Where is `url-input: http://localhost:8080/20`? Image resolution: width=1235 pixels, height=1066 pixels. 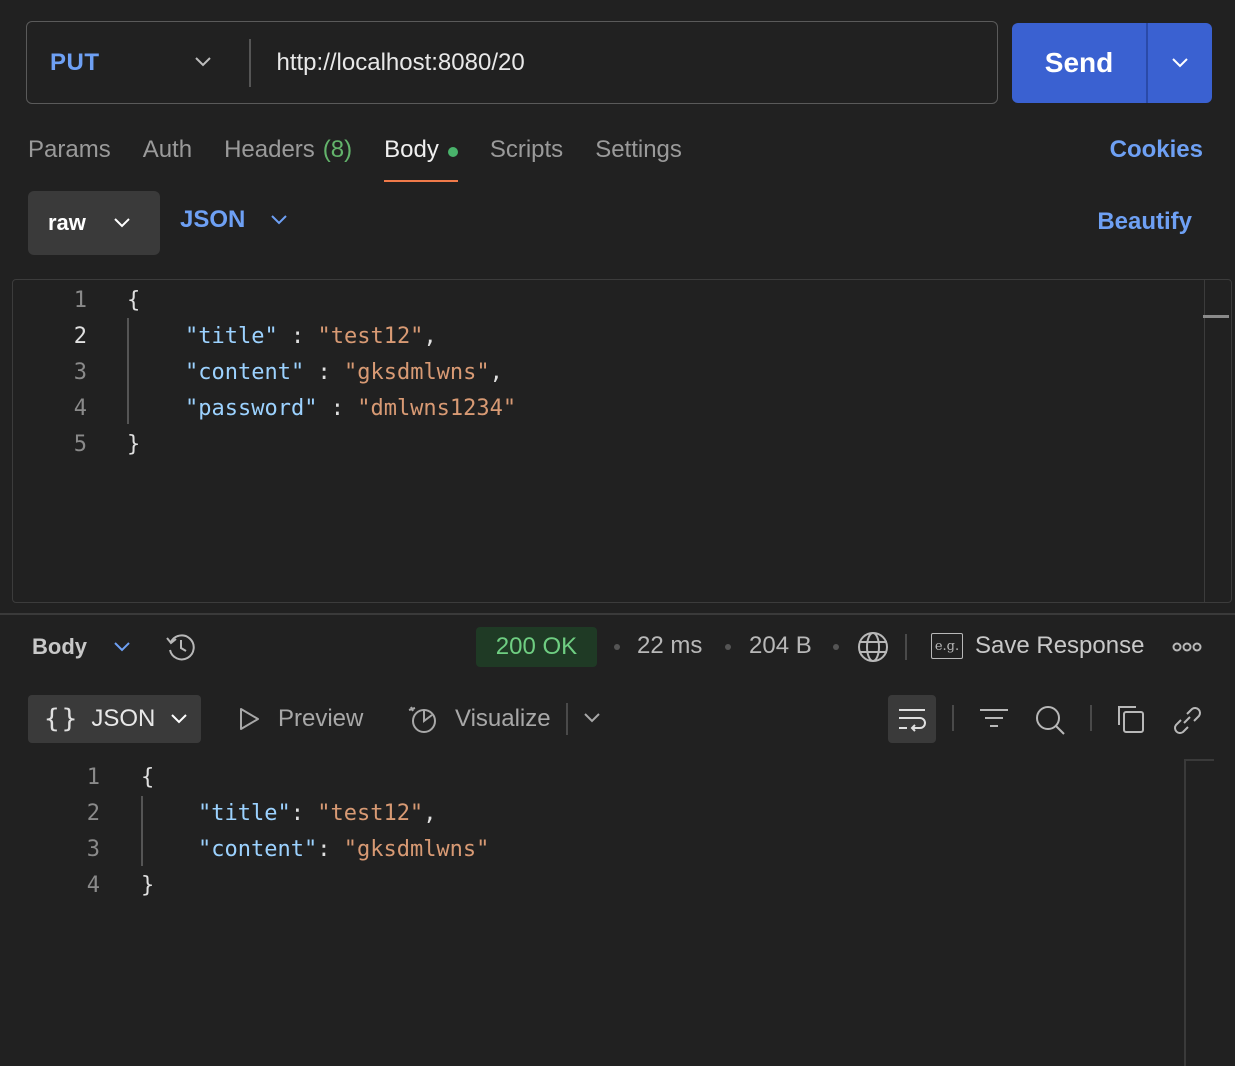
url-input: http://localhost:8080/20 is located at coordinates (388, 63).